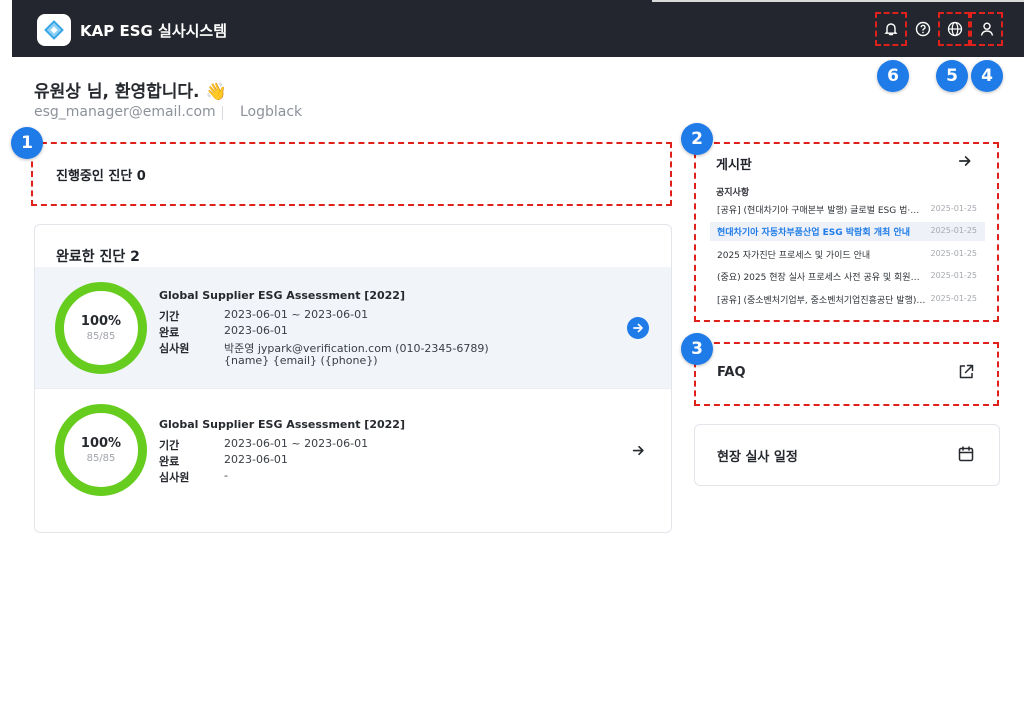 This screenshot has height=720, width=1024. What do you see at coordinates (794, 256) in the screenshot?
I see `post-title: 2025 자가진단 프로세스 및 가이드 안내` at bounding box center [794, 256].